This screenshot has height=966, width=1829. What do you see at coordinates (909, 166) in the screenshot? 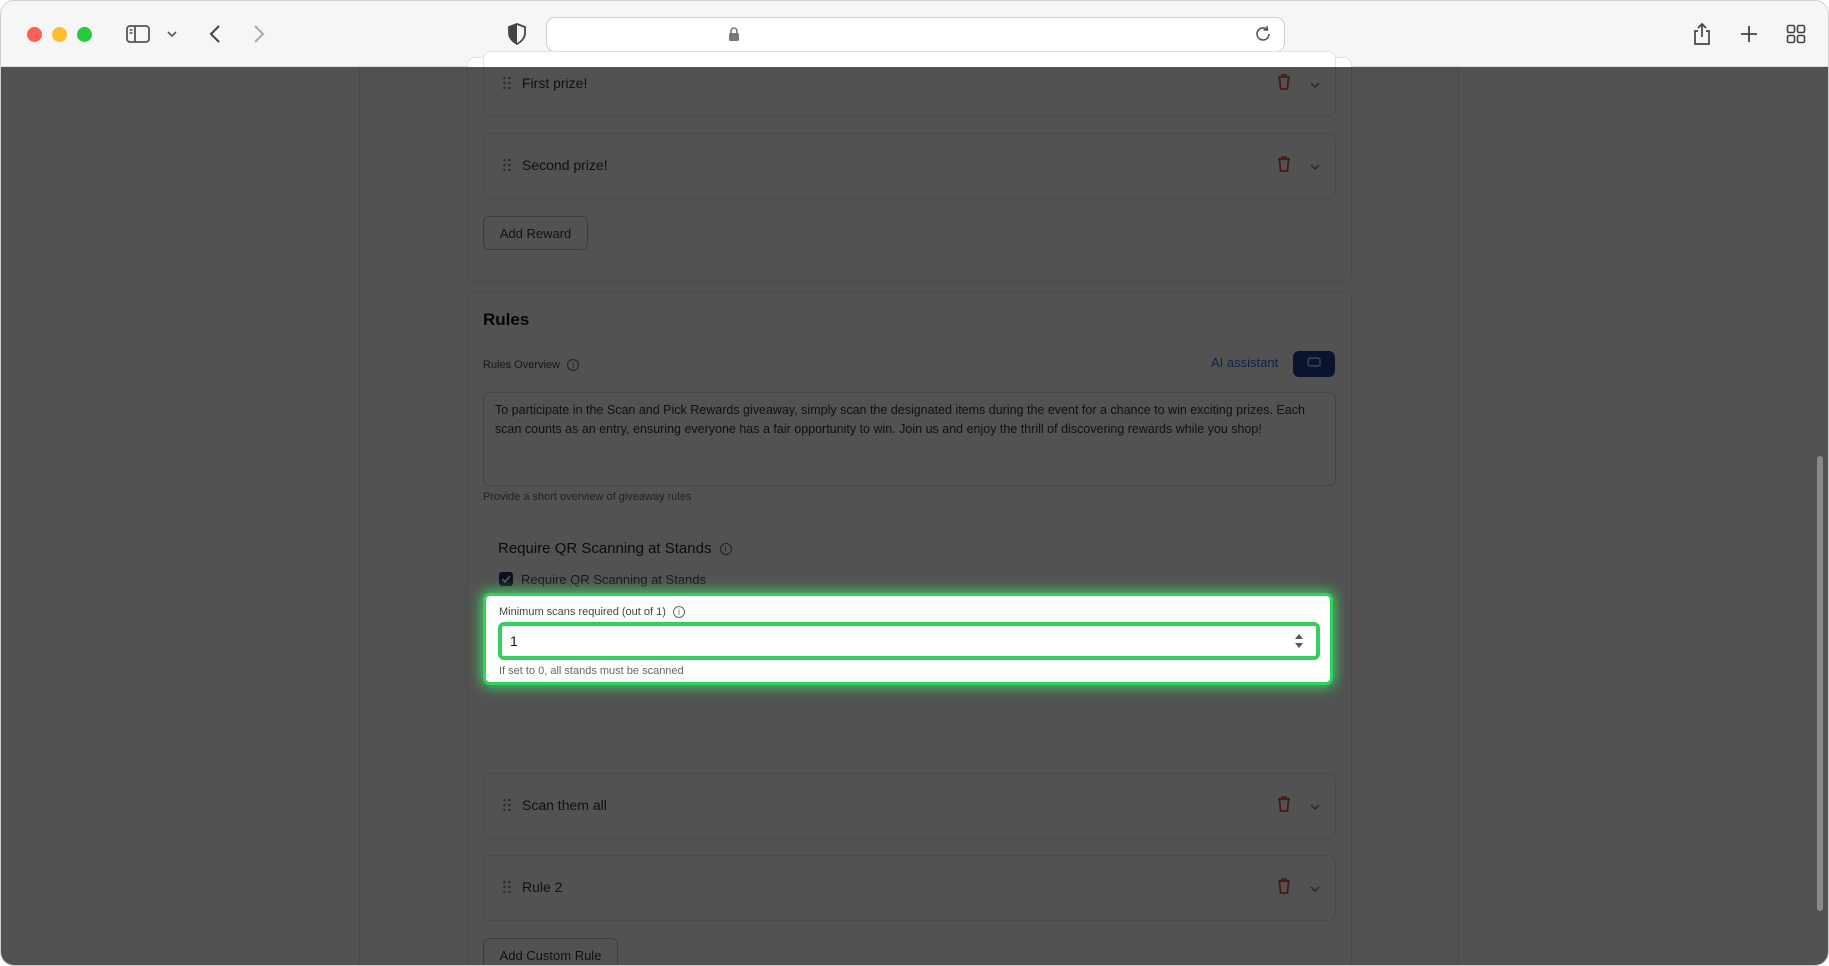
I see `reward-item: Second prize!` at bounding box center [909, 166].